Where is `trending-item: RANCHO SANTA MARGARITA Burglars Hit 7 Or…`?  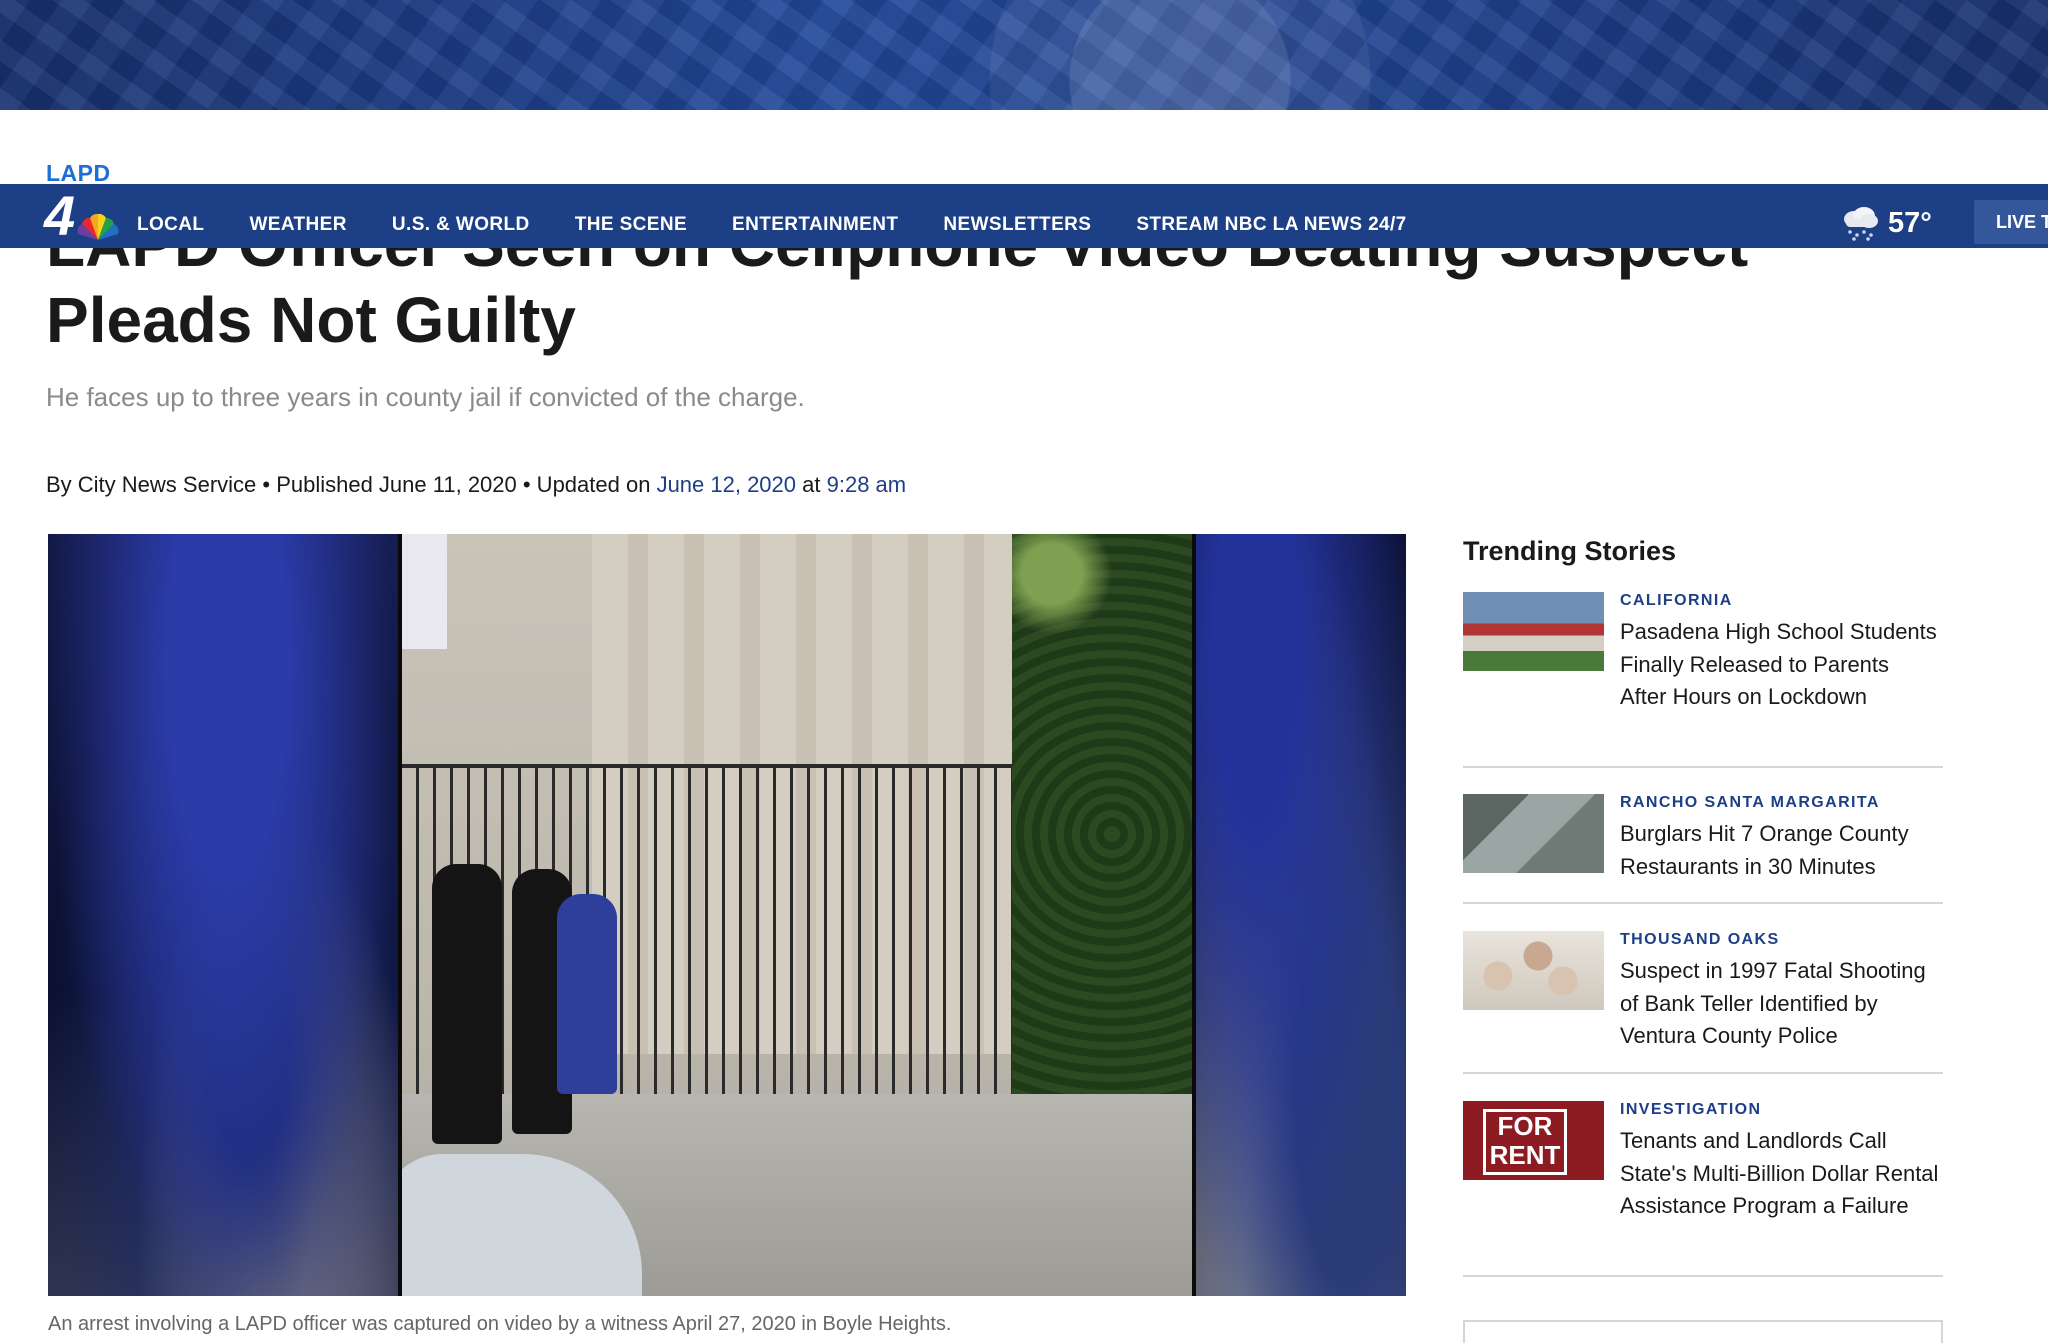
trending-item: RANCHO SANTA MARGARITA Burglars Hit 7 Or… is located at coordinates (1703, 849).